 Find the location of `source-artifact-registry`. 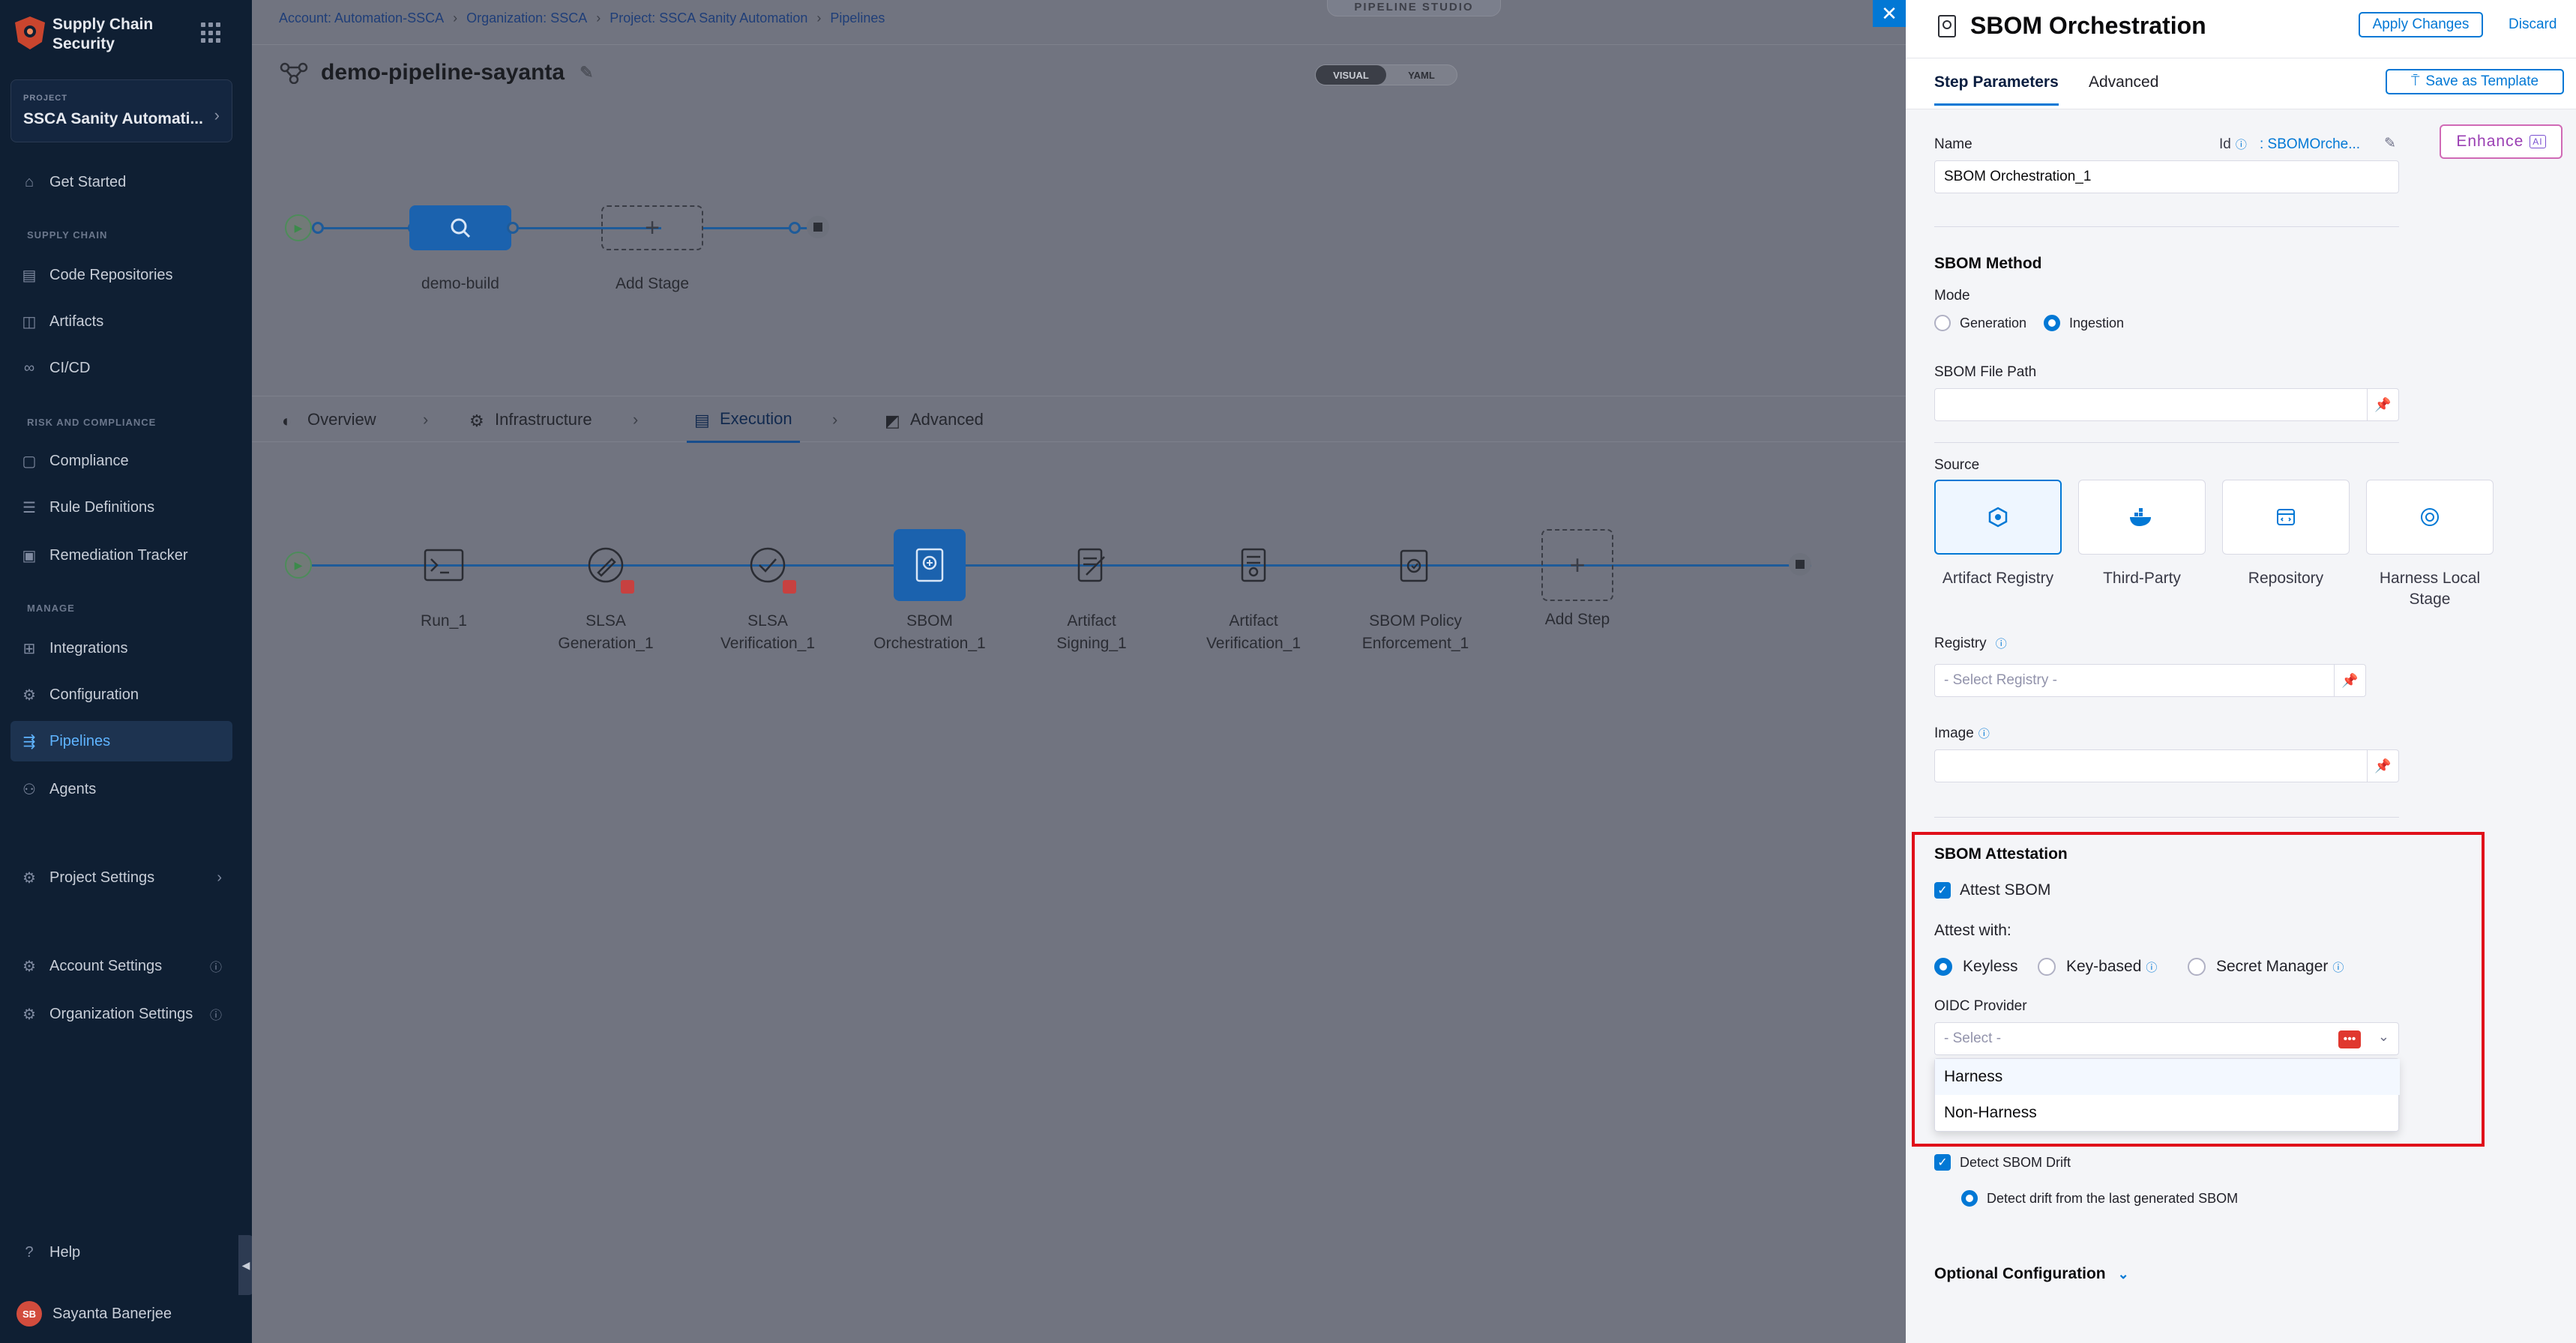

source-artifact-registry is located at coordinates (1998, 518).